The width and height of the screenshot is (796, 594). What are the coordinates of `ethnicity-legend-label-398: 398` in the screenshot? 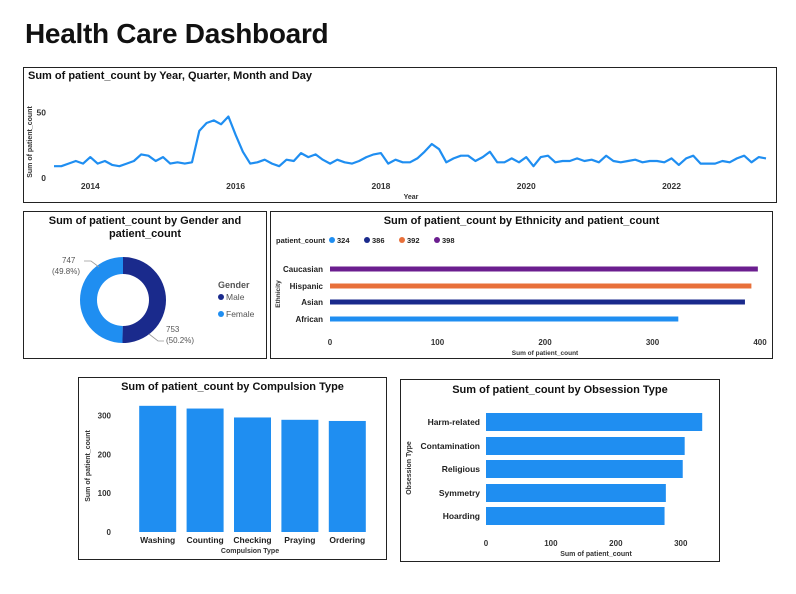 It's located at (448, 240).